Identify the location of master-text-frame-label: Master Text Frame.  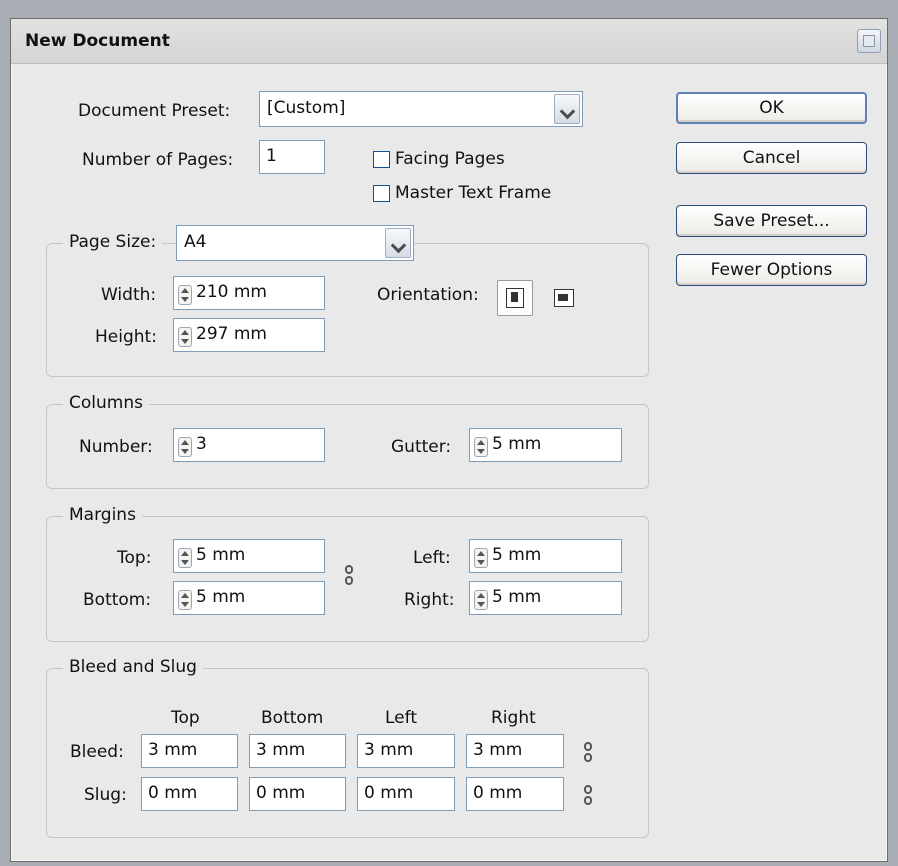
(473, 193).